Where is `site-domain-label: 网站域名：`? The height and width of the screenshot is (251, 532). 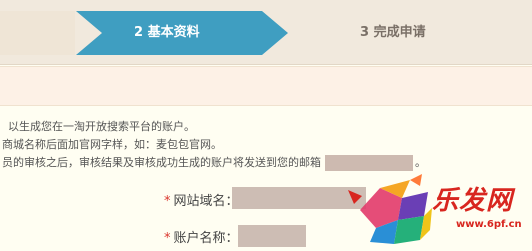 site-domain-label: 网站域名： is located at coordinates (206, 201).